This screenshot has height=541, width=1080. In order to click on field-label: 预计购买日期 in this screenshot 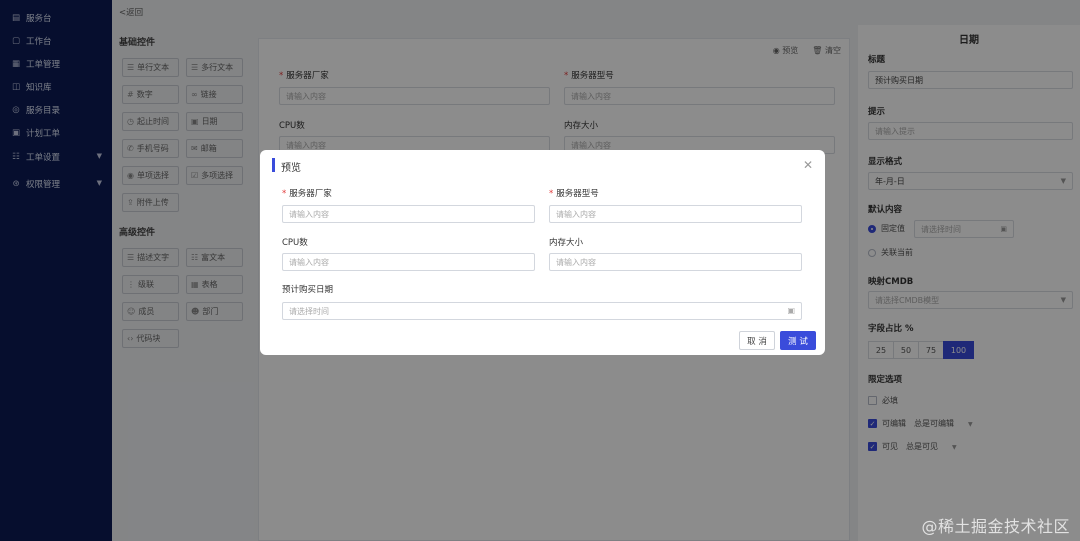, I will do `click(308, 290)`.